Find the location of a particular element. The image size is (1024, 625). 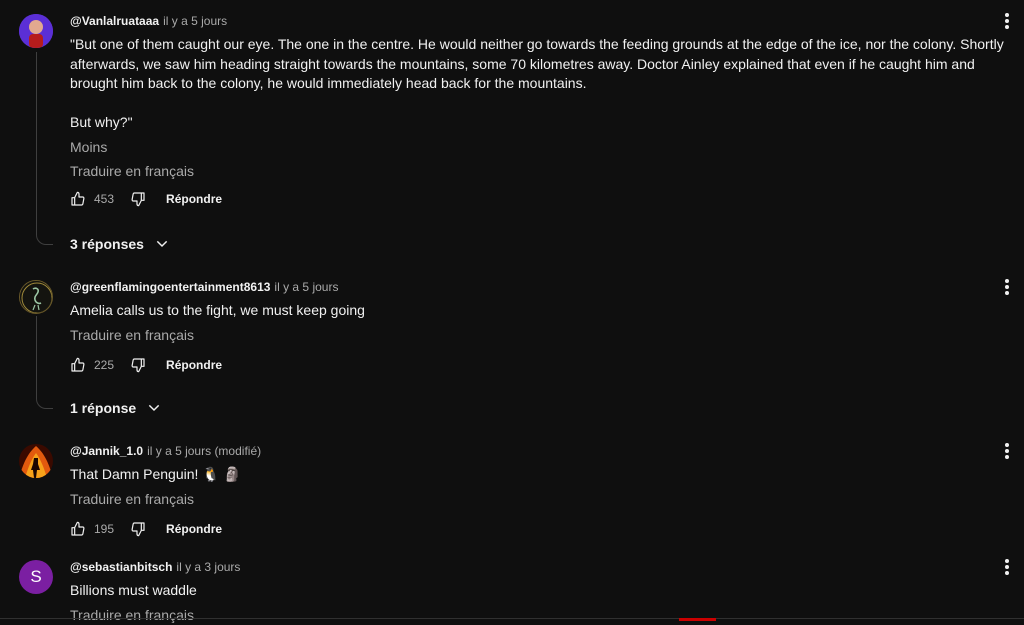

replies-label: 1 réponse is located at coordinates (103, 408).